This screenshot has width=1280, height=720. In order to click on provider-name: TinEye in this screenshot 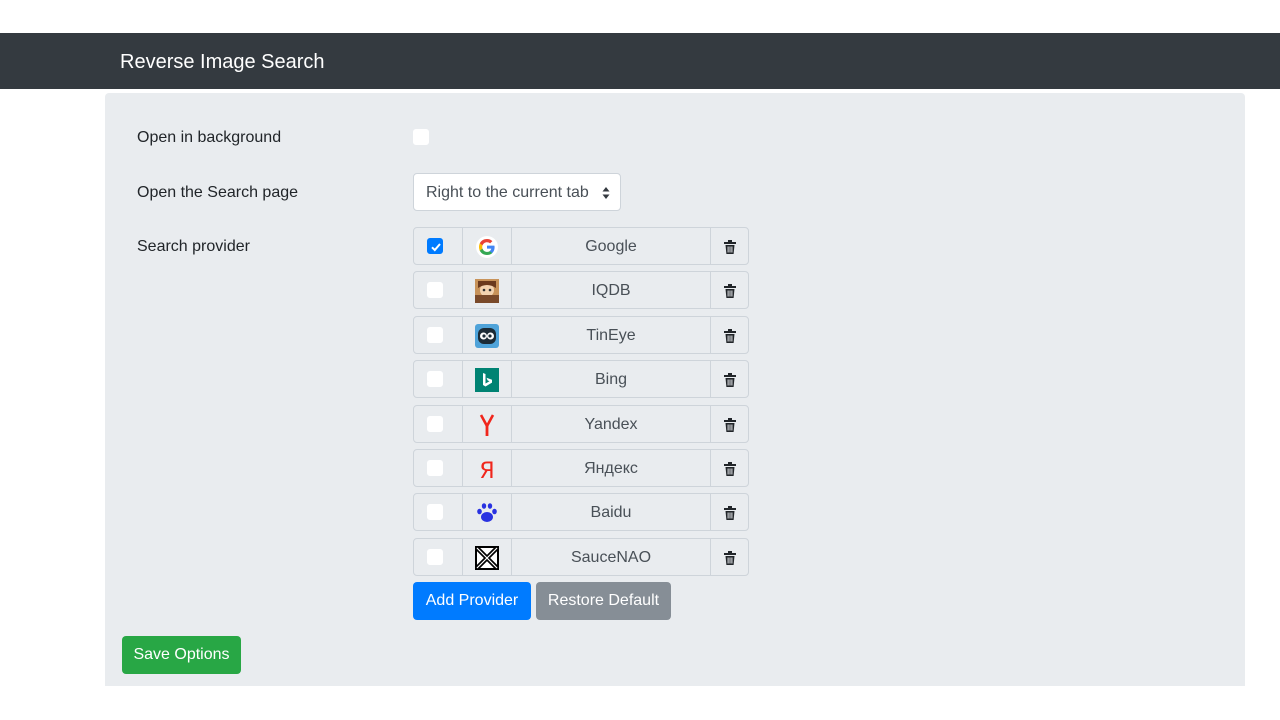, I will do `click(611, 335)`.